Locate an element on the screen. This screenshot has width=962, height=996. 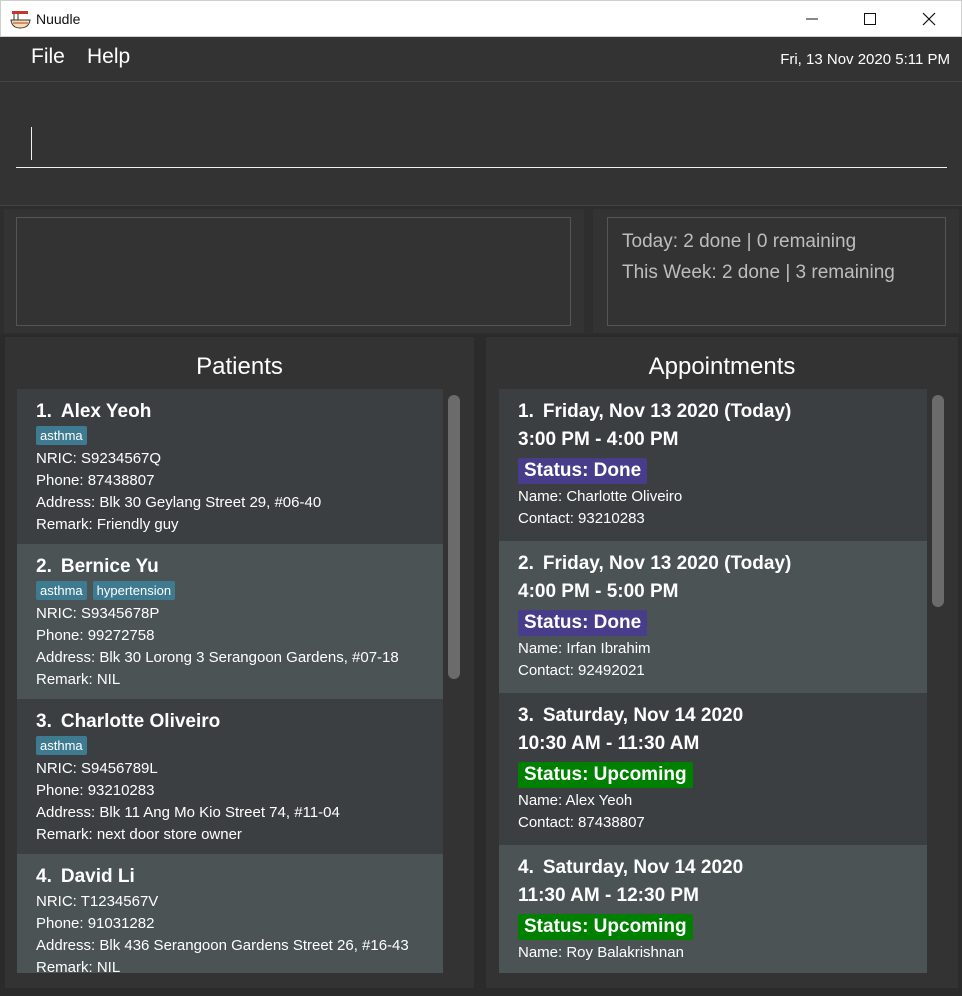
close-button is located at coordinates (930, 19).